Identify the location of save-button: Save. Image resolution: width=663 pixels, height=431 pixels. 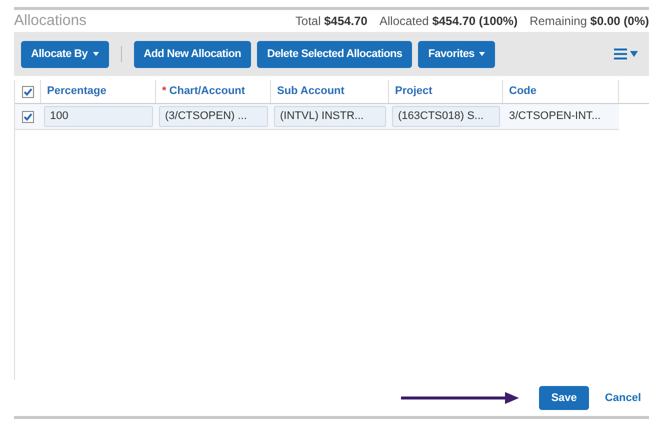
(564, 398).